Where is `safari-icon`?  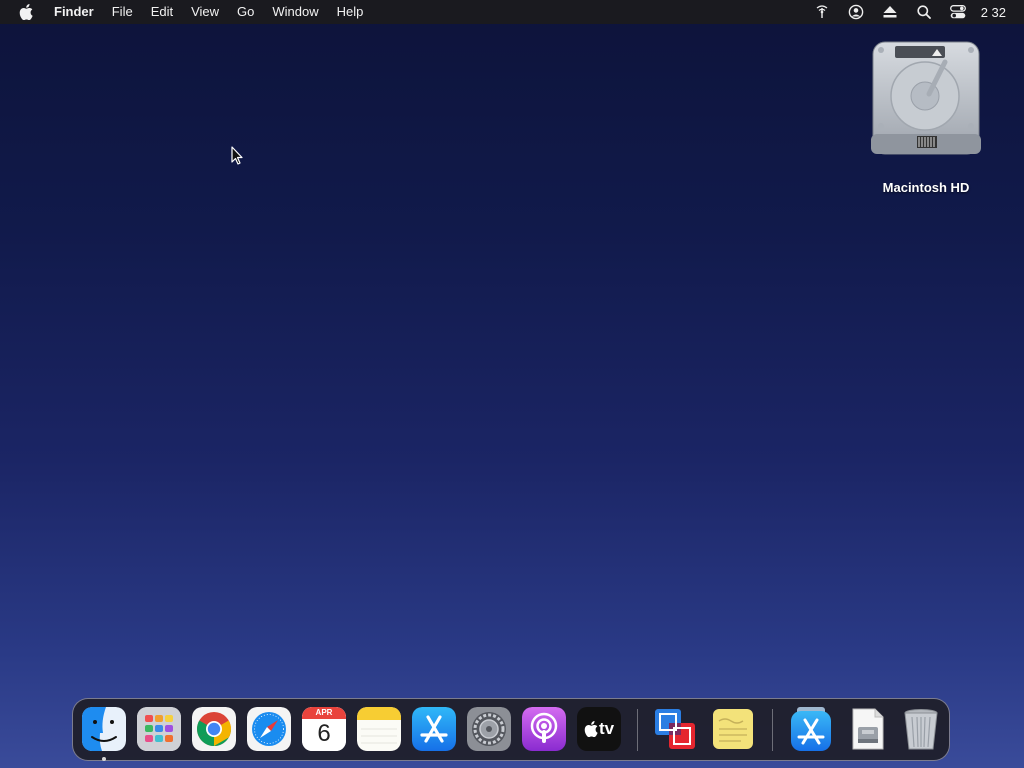
safari-icon is located at coordinates (269, 729).